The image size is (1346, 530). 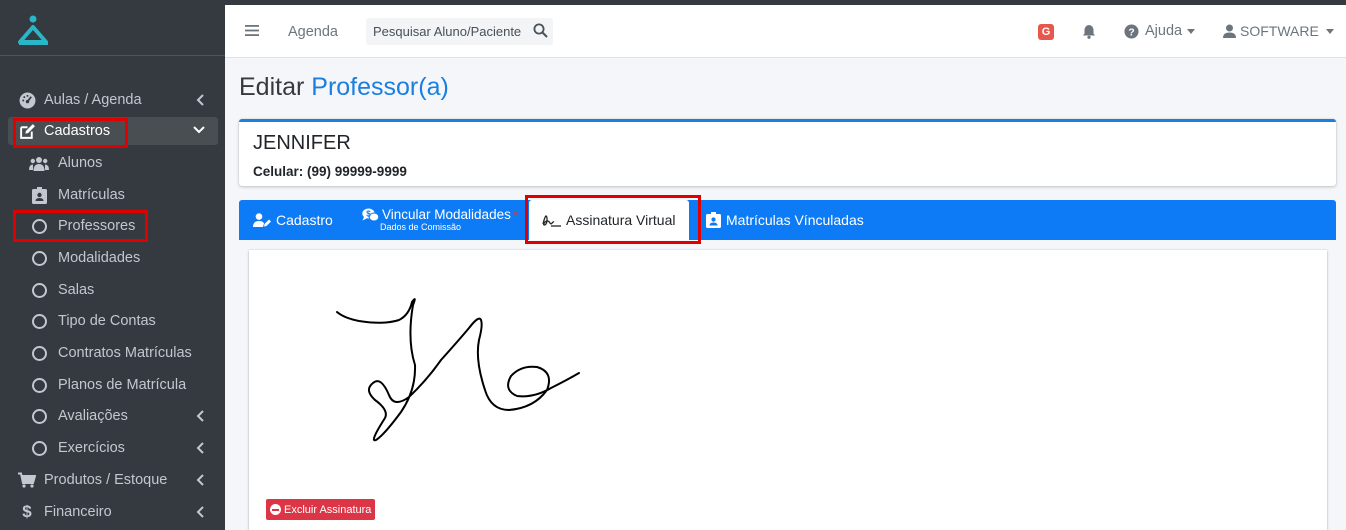 What do you see at coordinates (272, 87) in the screenshot?
I see `page-title-prefix: Editar` at bounding box center [272, 87].